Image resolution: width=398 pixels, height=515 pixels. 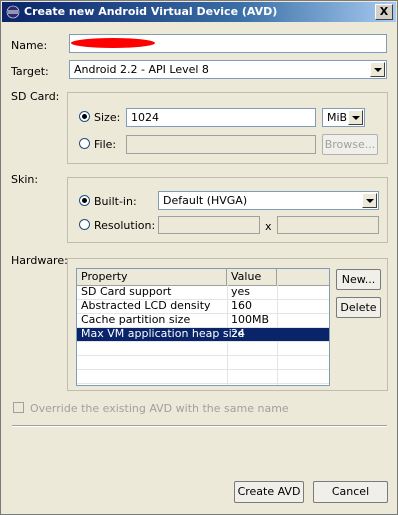 What do you see at coordinates (136, 319) in the screenshot?
I see `property-cell: Cache partition size` at bounding box center [136, 319].